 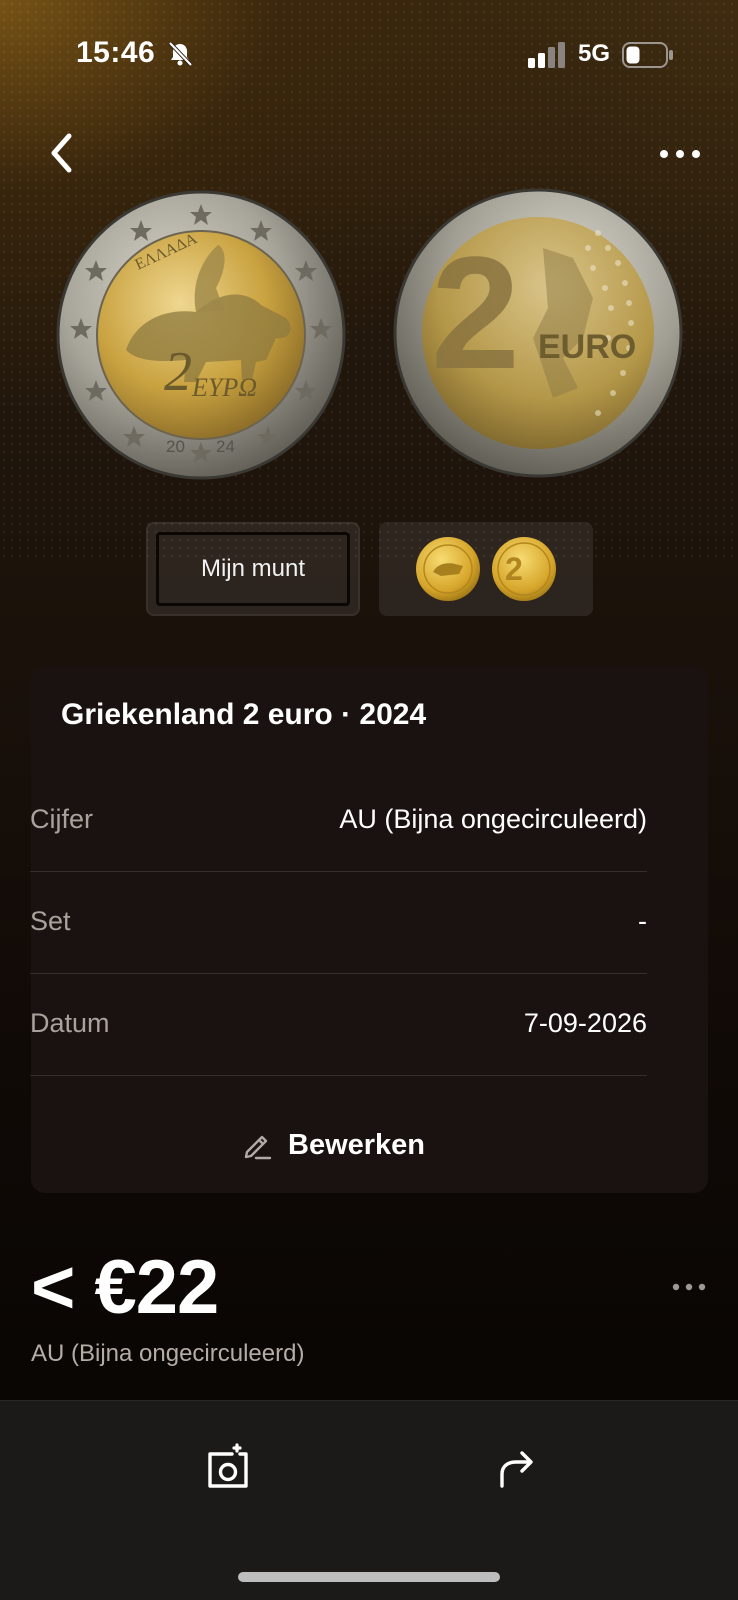 I want to click on coin-front-image: 2 EYPΩ ΕΛΛΑΔΑ 20 24, so click(x=201, y=335).